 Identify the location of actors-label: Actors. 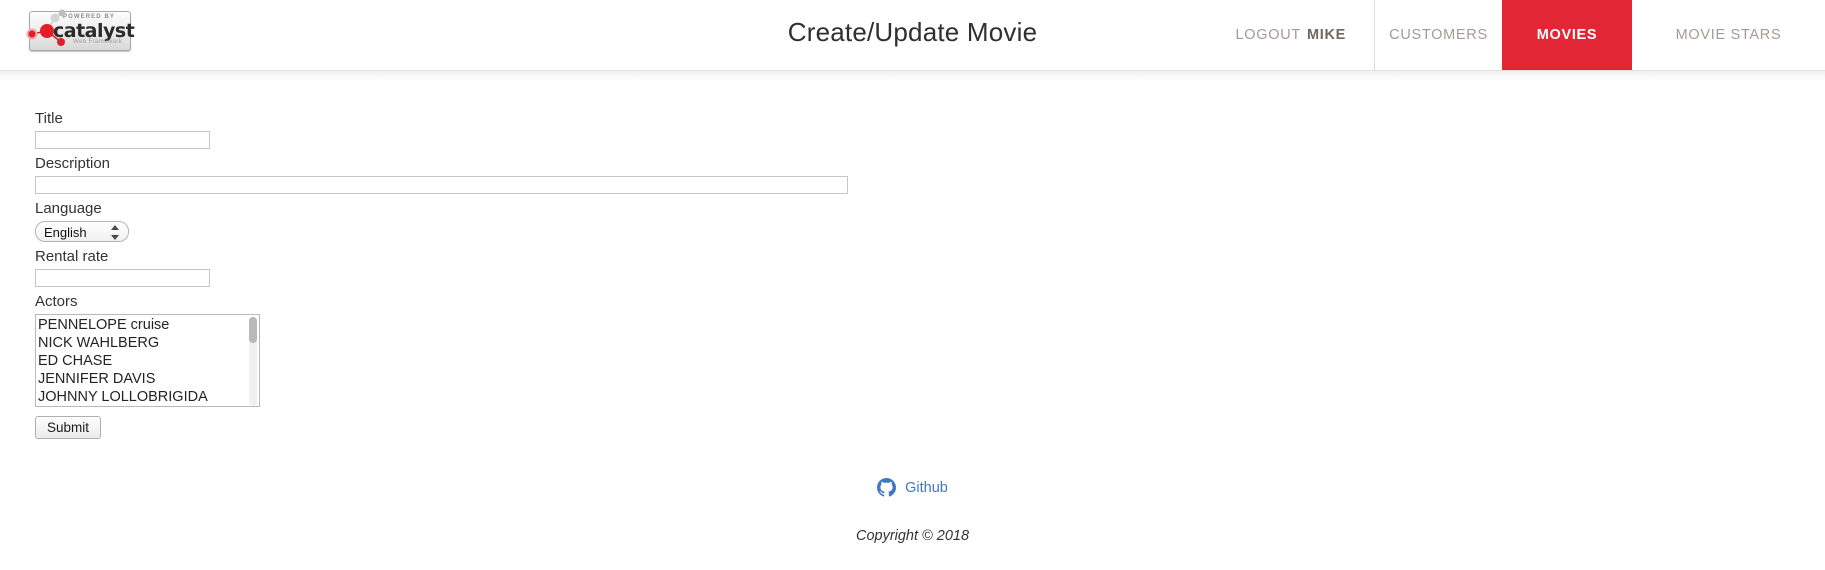
(56, 301).